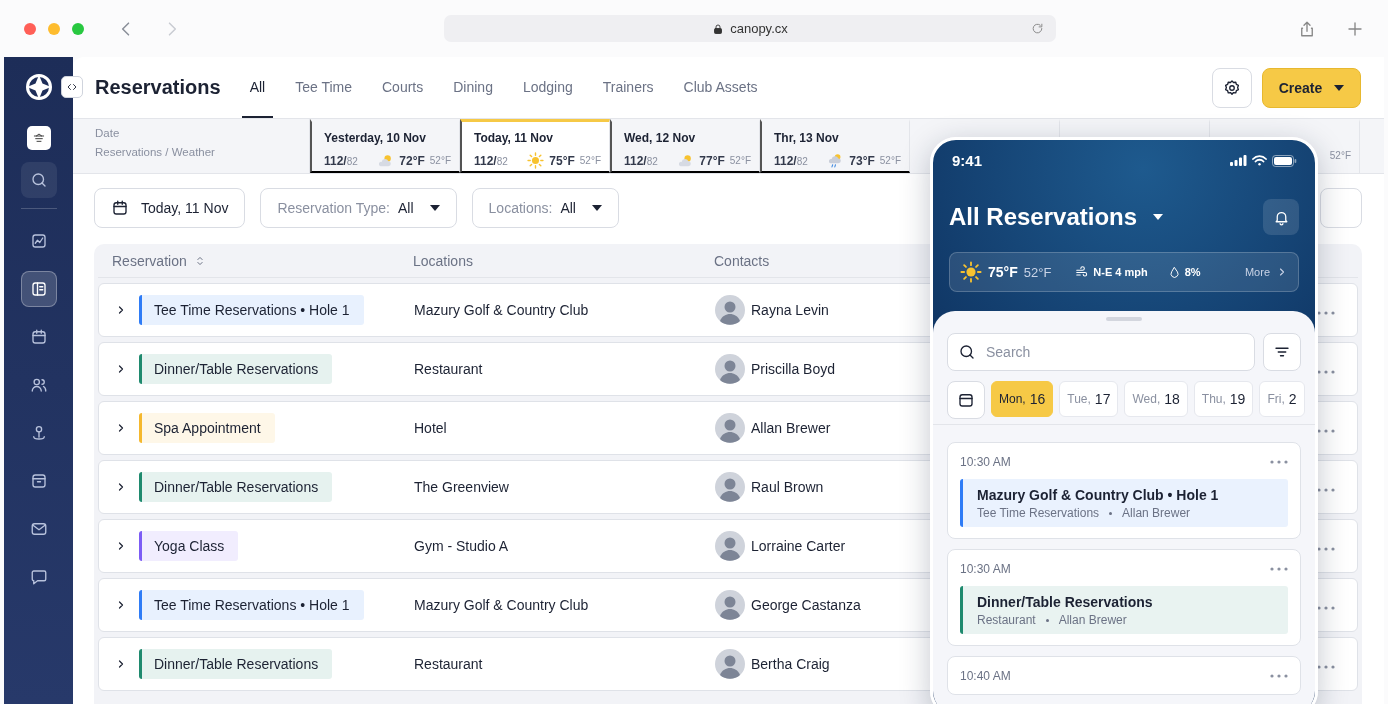 Image resolution: width=1388 pixels, height=704 pixels. Describe the element at coordinates (155, 152) in the screenshot. I see `column-label: Reservations / Weather` at that location.